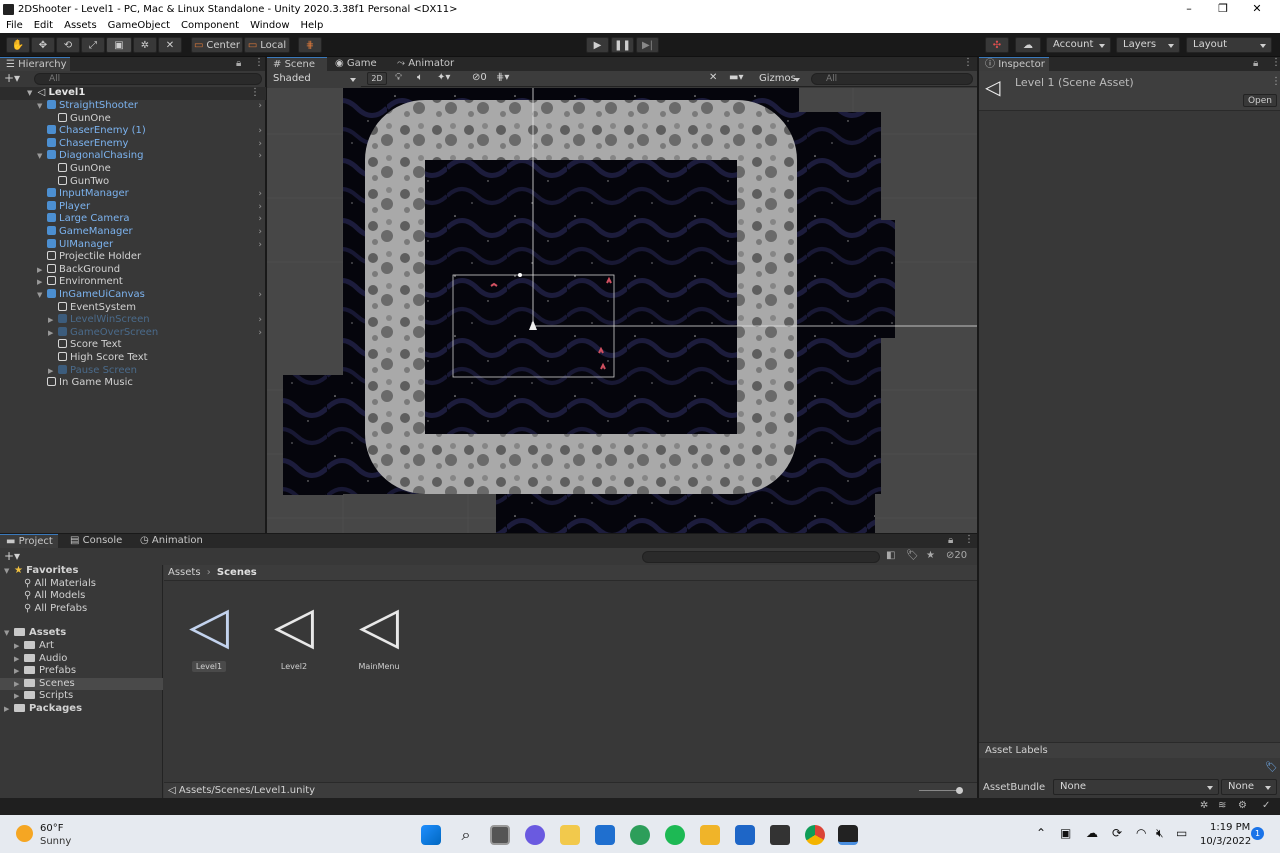 This screenshot has width=1280, height=853. Describe the element at coordinates (133, 106) in the screenshot. I see `hierarchy-item: ▼ StraightShooter ›` at that location.